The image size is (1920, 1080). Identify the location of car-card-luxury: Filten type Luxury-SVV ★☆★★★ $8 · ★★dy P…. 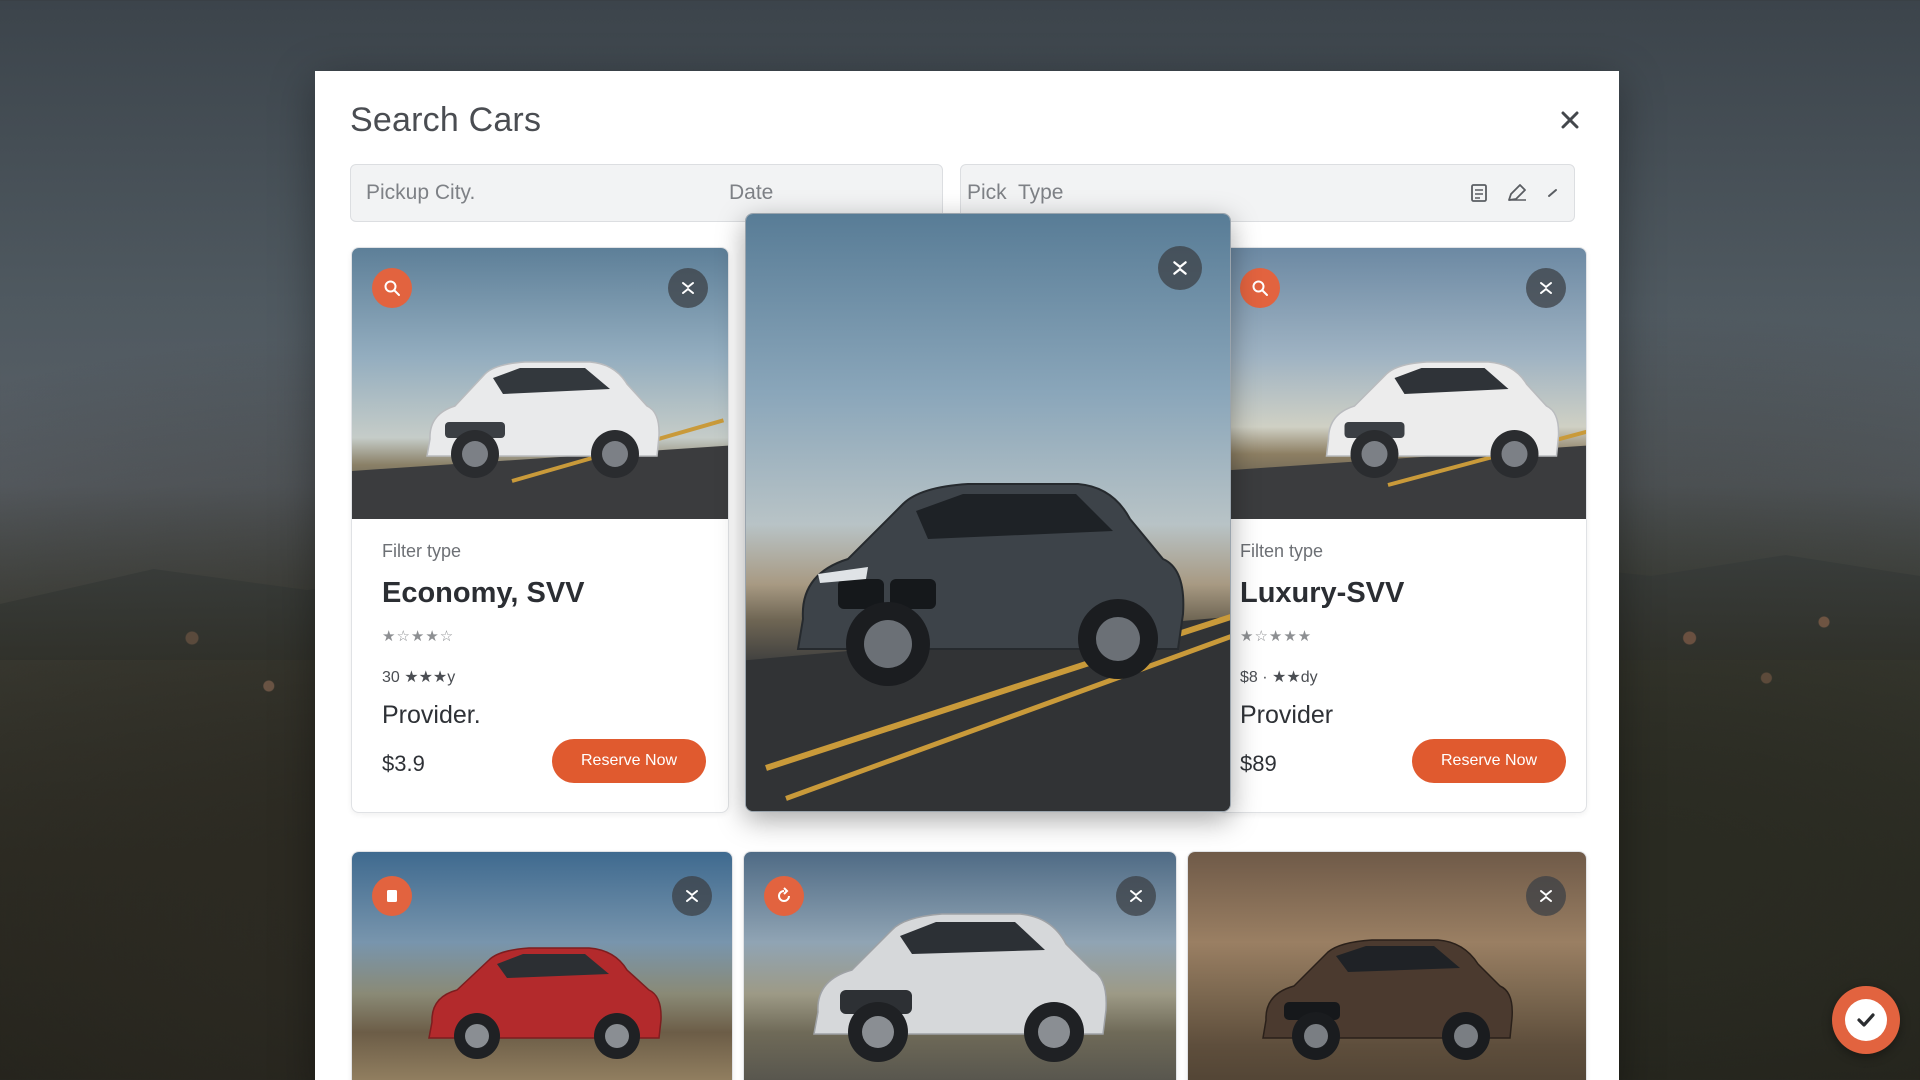
(1402, 530).